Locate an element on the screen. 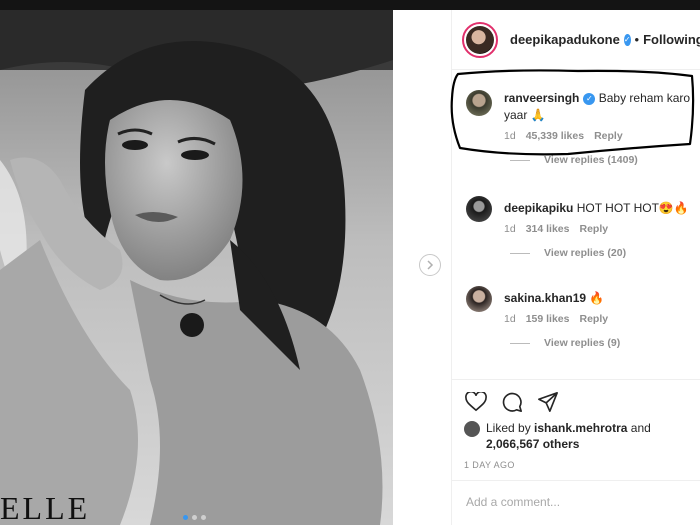 The height and width of the screenshot is (525, 700). view-replies-button: View replies (9) is located at coordinates (603, 343).